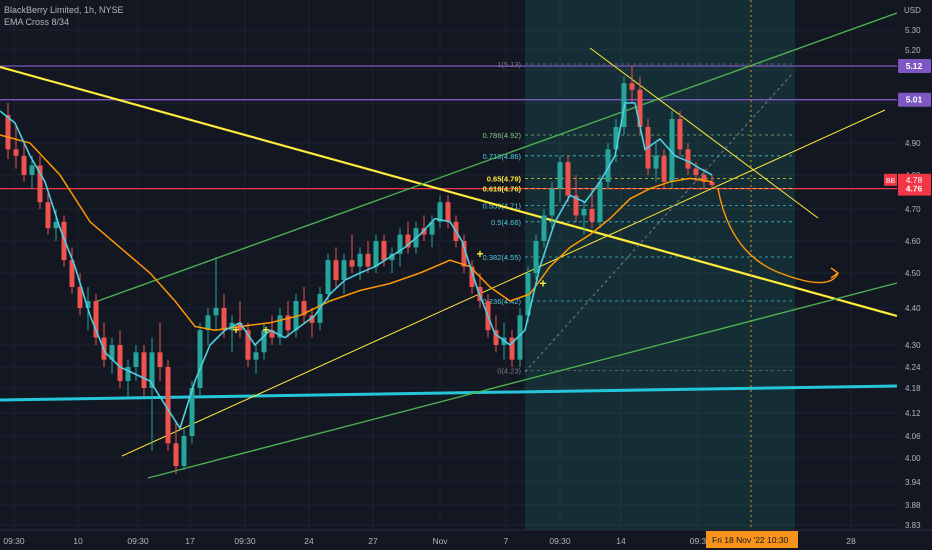 This screenshot has width=932, height=550. What do you see at coordinates (64, 10) in the screenshot?
I see `symbol-title: BlackBerry Limited, 1h, NYSE` at bounding box center [64, 10].